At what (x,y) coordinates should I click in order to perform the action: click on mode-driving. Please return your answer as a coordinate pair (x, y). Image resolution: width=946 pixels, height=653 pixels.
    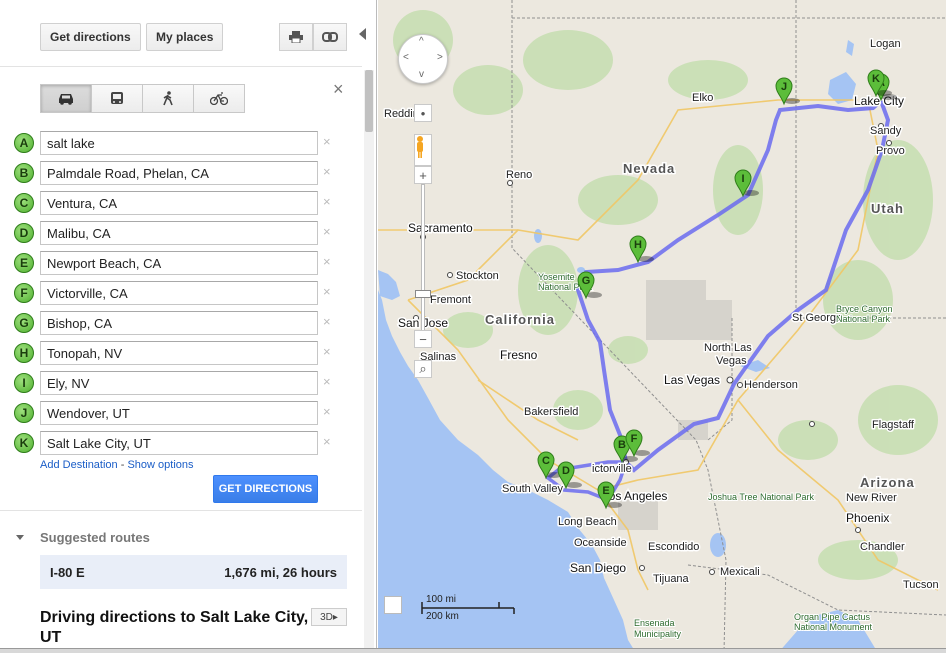
    Looking at the image, I should click on (66, 98).